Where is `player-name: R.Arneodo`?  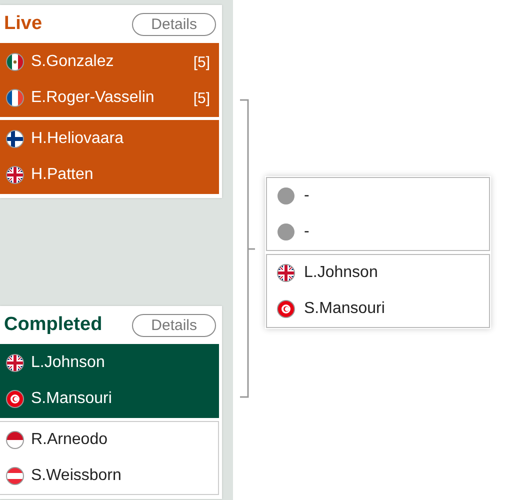
player-name: R.Arneodo is located at coordinates (69, 440).